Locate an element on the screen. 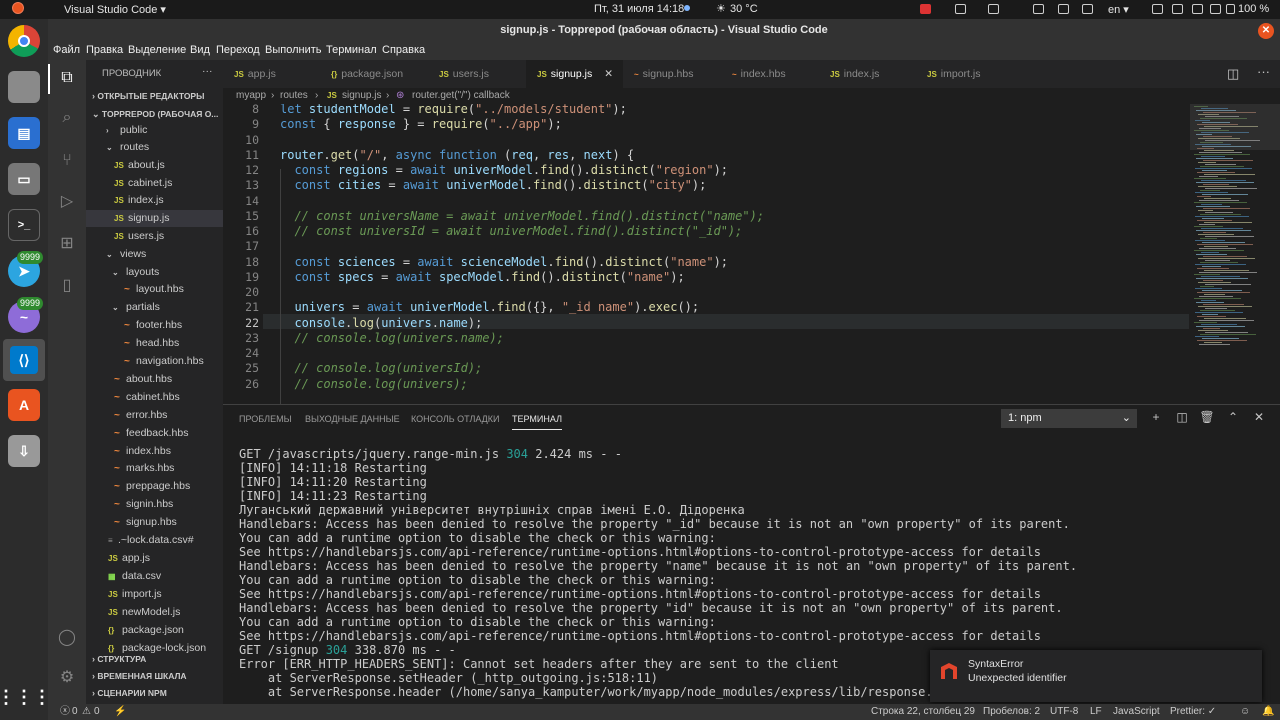 This screenshot has height=720, width=1280. show-apps-icon: ⋮⋮⋮ is located at coordinates (25, 697).